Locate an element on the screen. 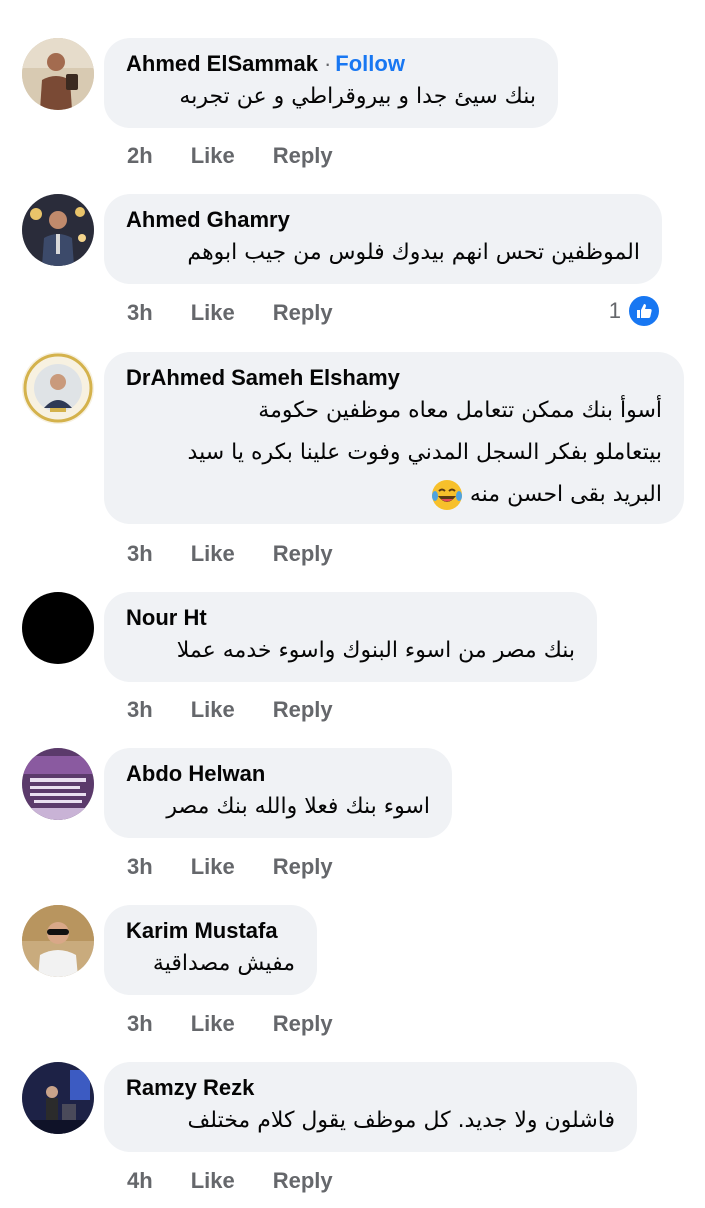  commenter-name: DrAhmed Sameh Elshamy is located at coordinates (394, 378).